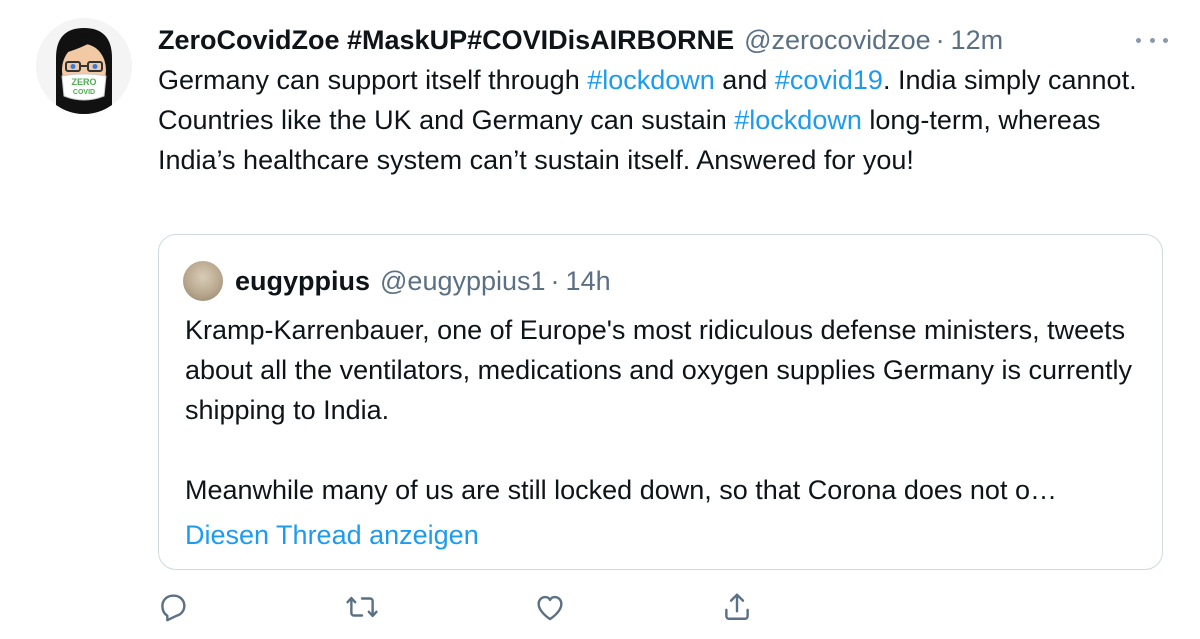 Image resolution: width=1200 pixels, height=639 pixels. I want to click on author-display-name: ZeroCovidZoe #MaskUP#COVIDisAIRBORNE, so click(446, 40).